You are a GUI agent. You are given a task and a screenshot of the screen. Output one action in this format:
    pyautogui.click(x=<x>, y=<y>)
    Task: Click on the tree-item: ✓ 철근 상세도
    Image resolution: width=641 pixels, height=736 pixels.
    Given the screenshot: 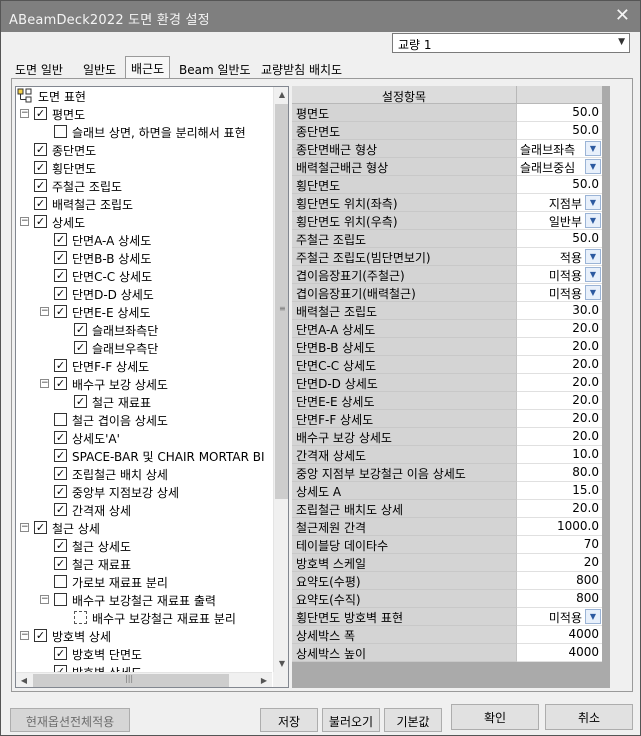 What is the action you would take?
    pyautogui.click(x=144, y=546)
    